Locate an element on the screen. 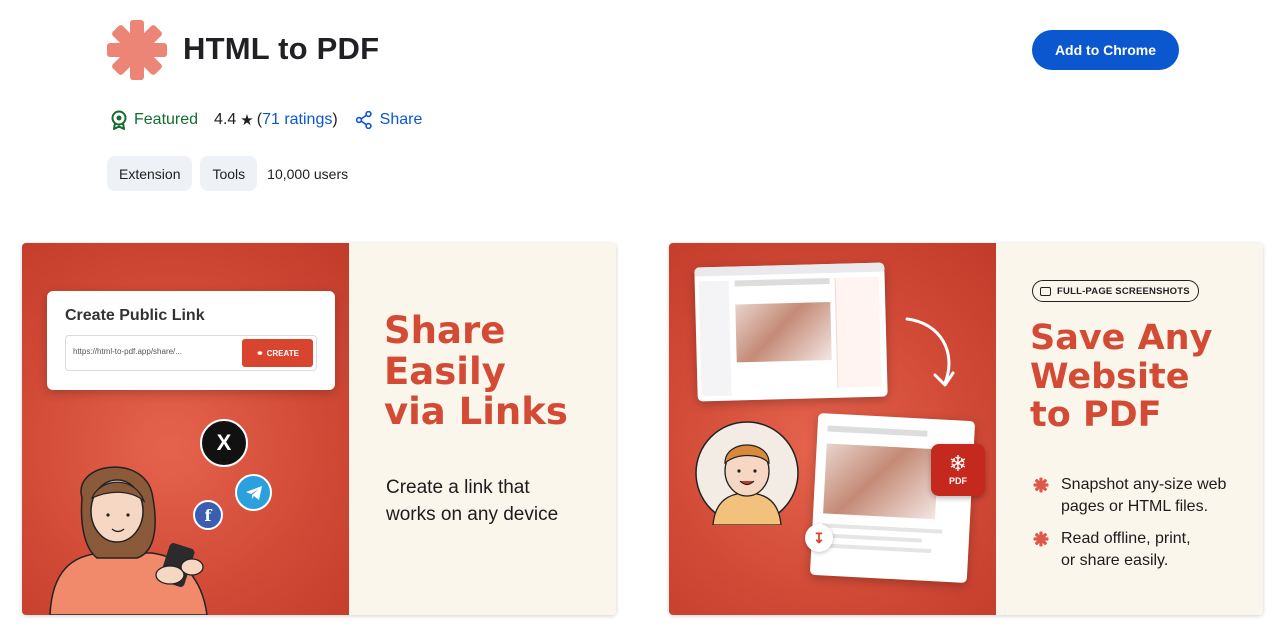 The height and width of the screenshot is (631, 1278). post-photo is located at coordinates (783, 332).